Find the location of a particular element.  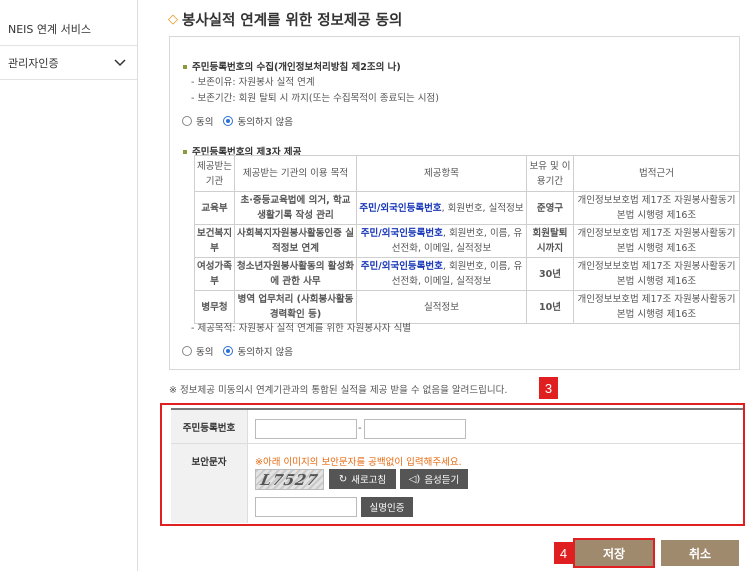

third-party-consent-radios: 동의 동의하지 않음 is located at coordinates (242, 351).